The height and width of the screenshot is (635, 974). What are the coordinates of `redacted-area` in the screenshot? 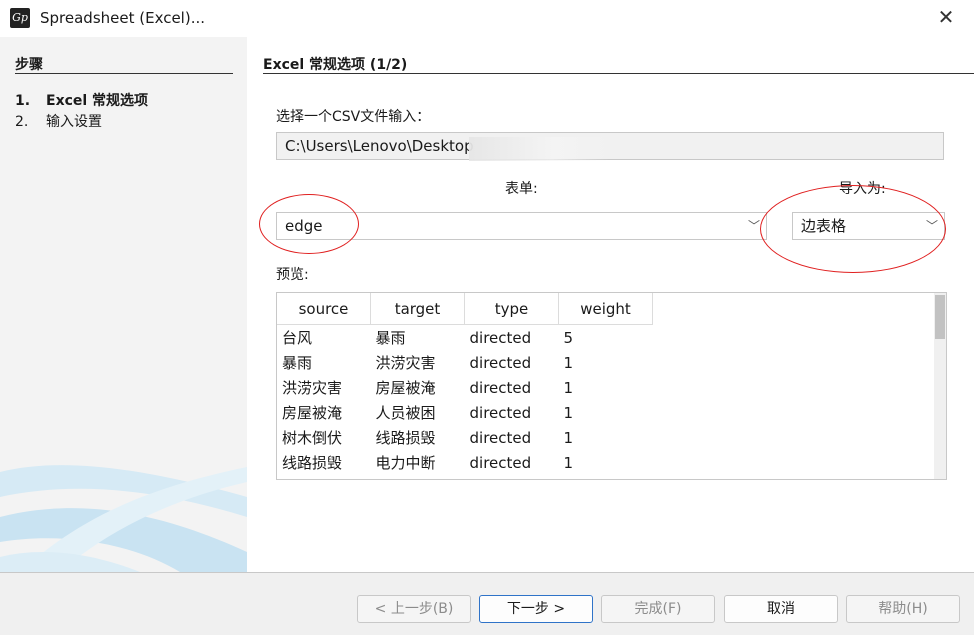 It's located at (539, 149).